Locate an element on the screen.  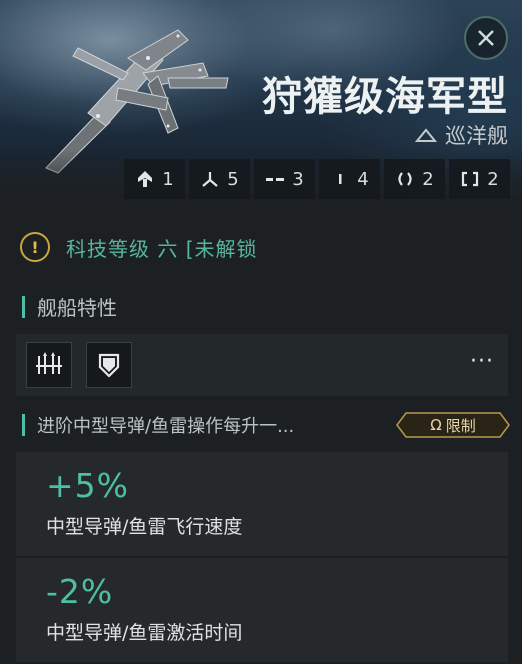
missile-launcher-skill-icon is located at coordinates (49, 365).